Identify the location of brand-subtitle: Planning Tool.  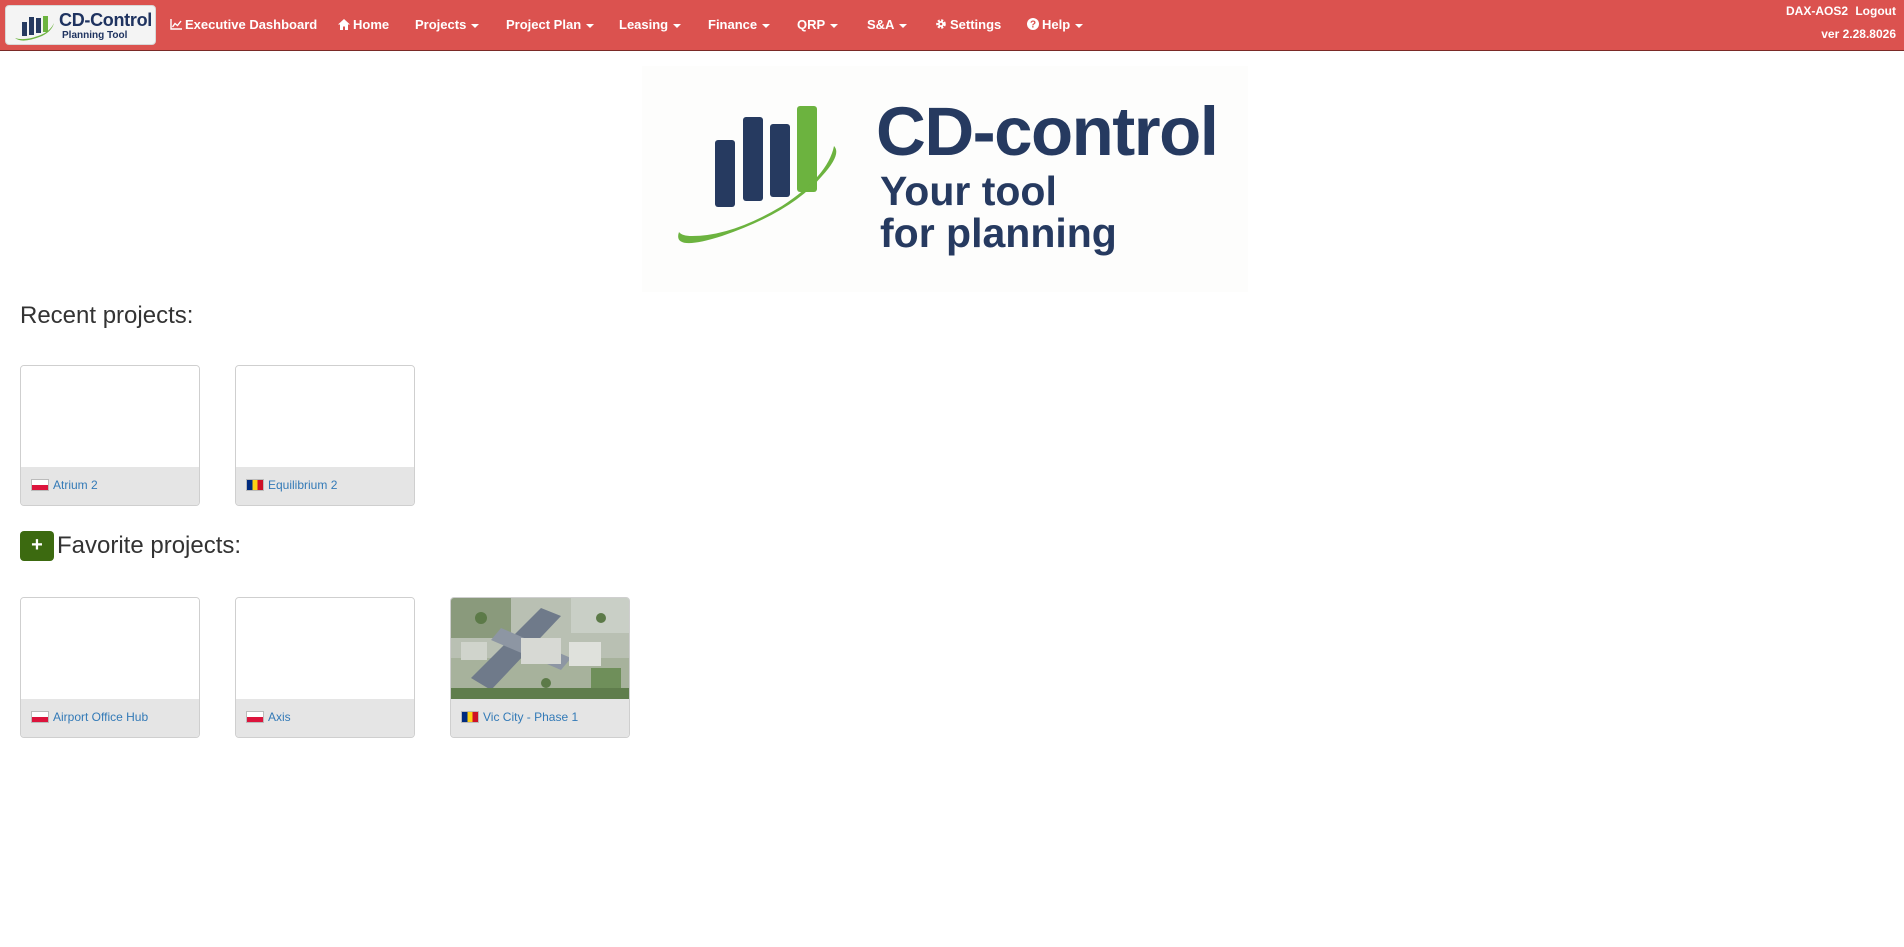
(95, 35).